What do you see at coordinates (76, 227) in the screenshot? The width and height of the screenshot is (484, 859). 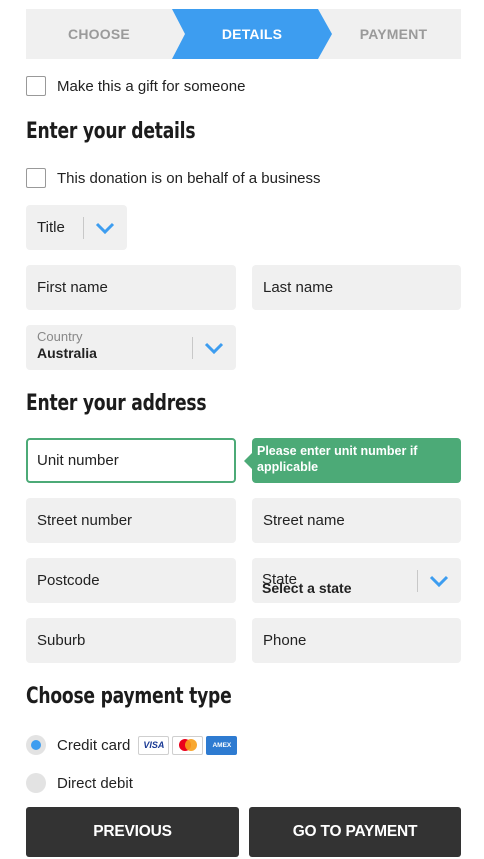 I see `title-select: Title` at bounding box center [76, 227].